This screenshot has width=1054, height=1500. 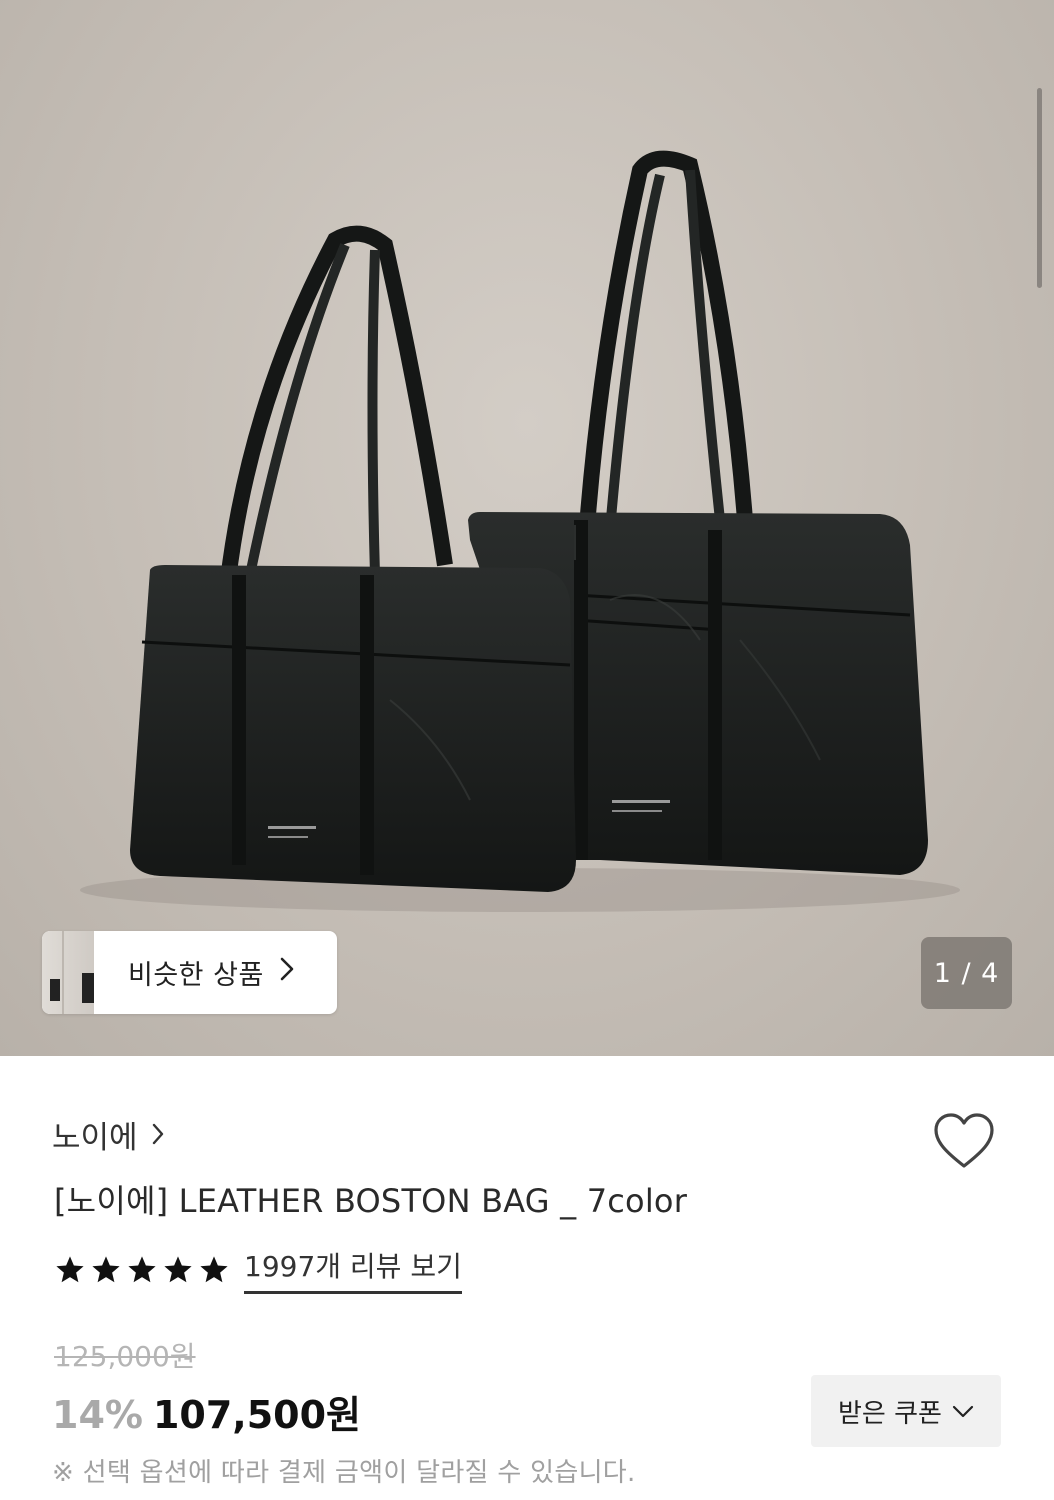 I want to click on rating-row: 1997개 리뷰 보기, so click(x=258, y=1269).